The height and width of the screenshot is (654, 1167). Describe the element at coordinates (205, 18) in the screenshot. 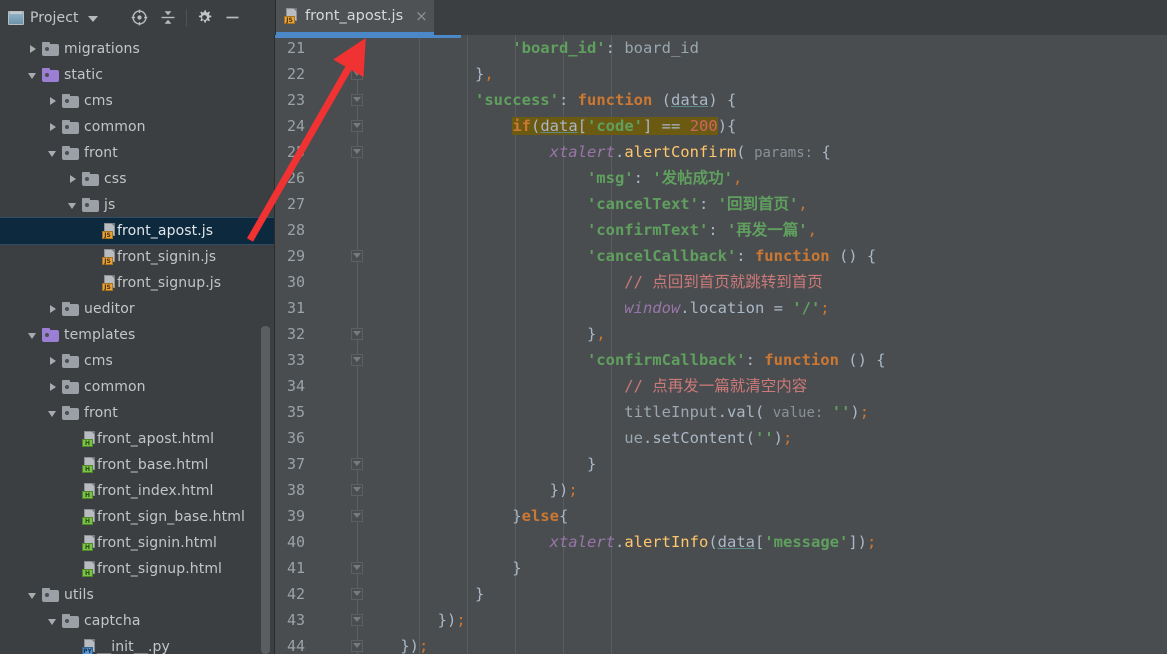

I see `settings-button` at that location.